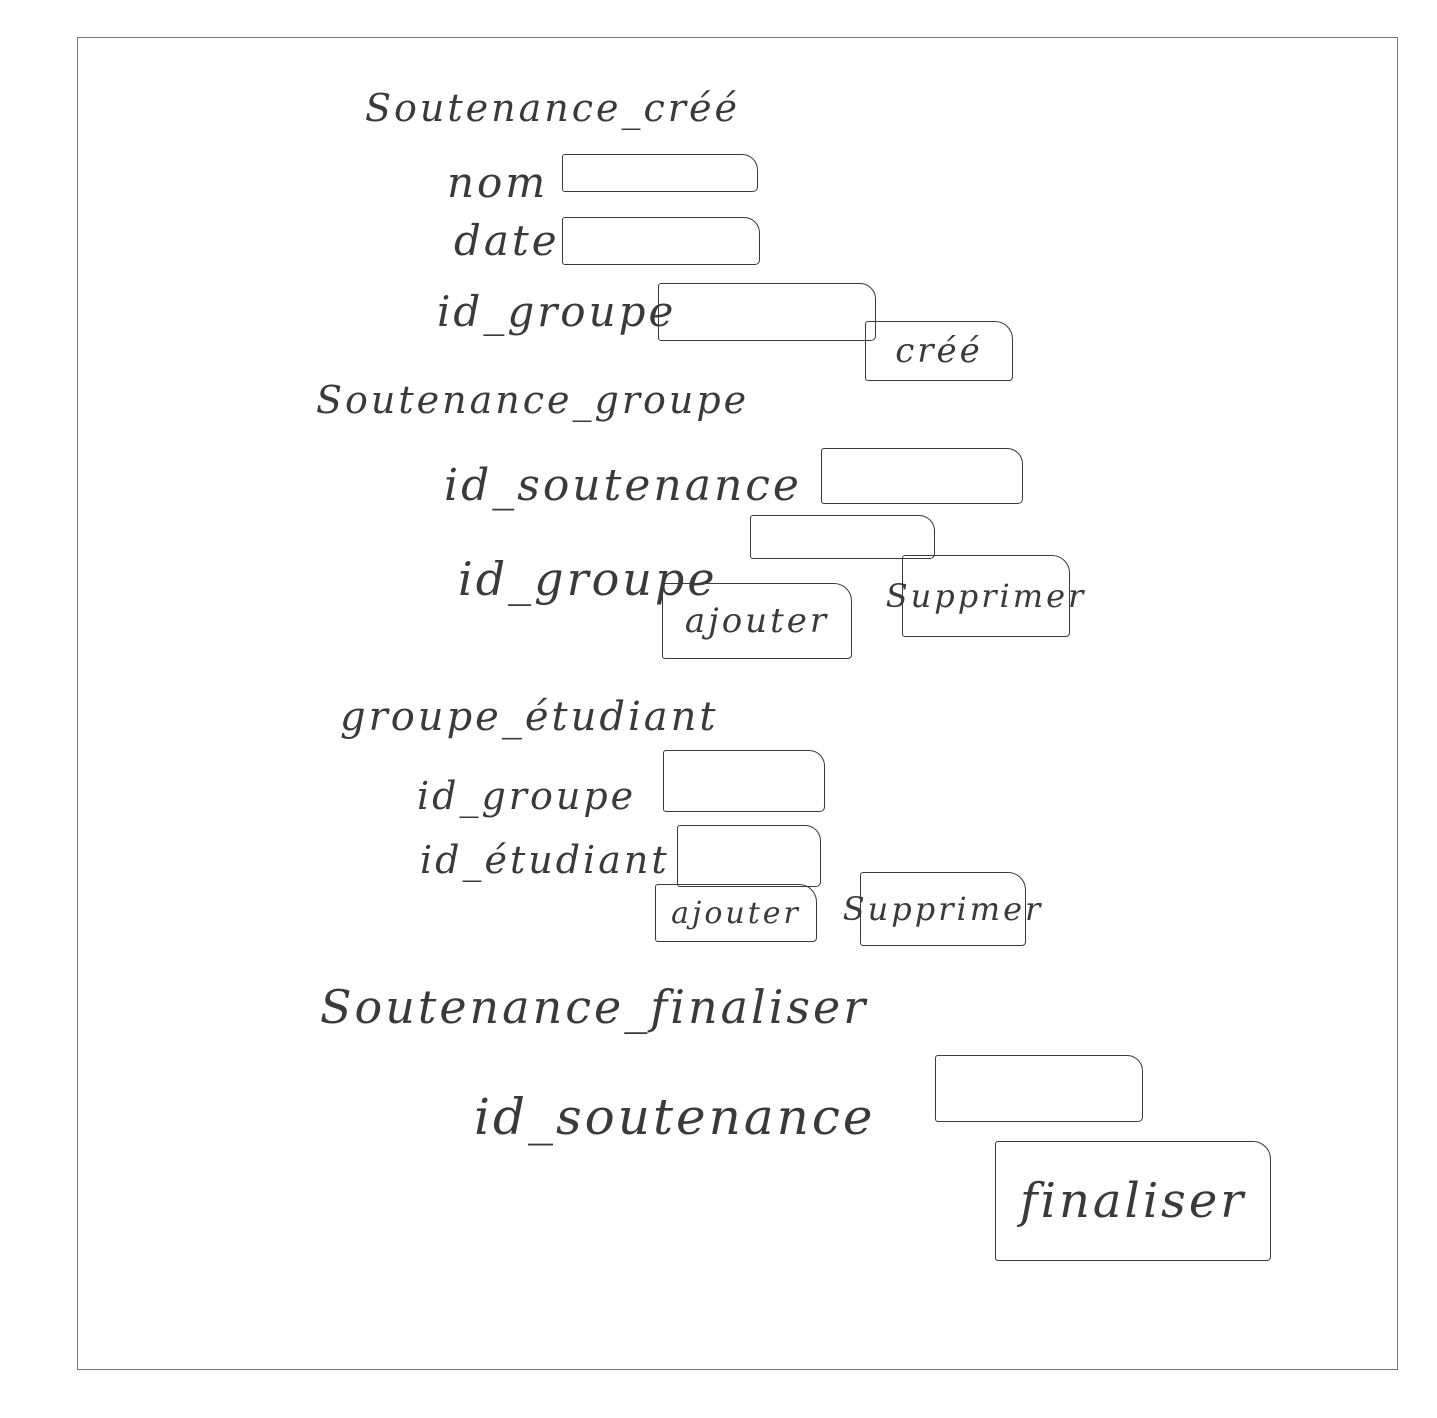  I want to click on supprimer-etudiant-button-label: Supprimer, so click(943, 909).